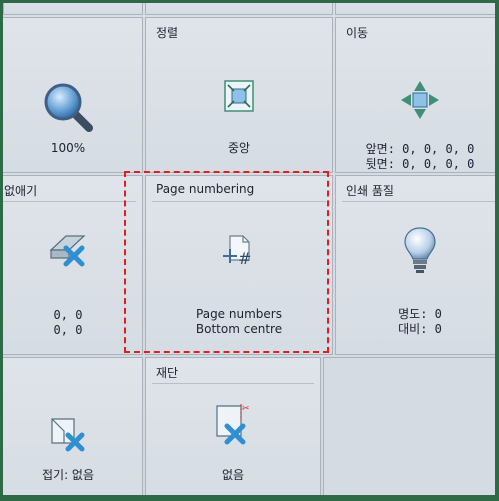 The image size is (499, 501). Describe the element at coordinates (233, 475) in the screenshot. I see `crop-value: 없음` at that location.